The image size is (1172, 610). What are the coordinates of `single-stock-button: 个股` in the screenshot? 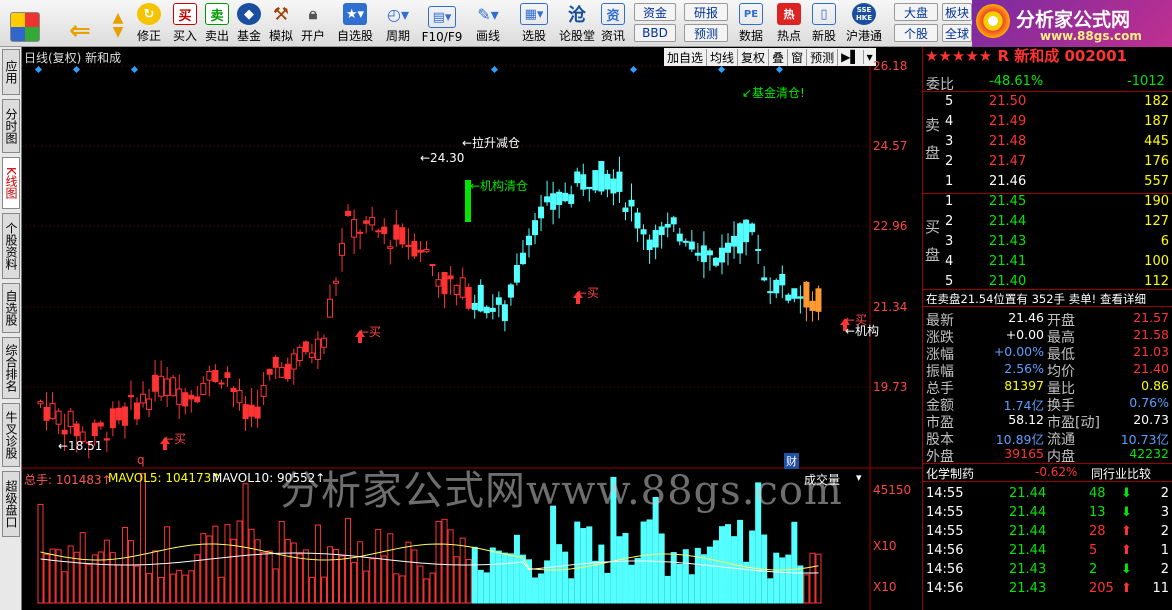 It's located at (916, 33).